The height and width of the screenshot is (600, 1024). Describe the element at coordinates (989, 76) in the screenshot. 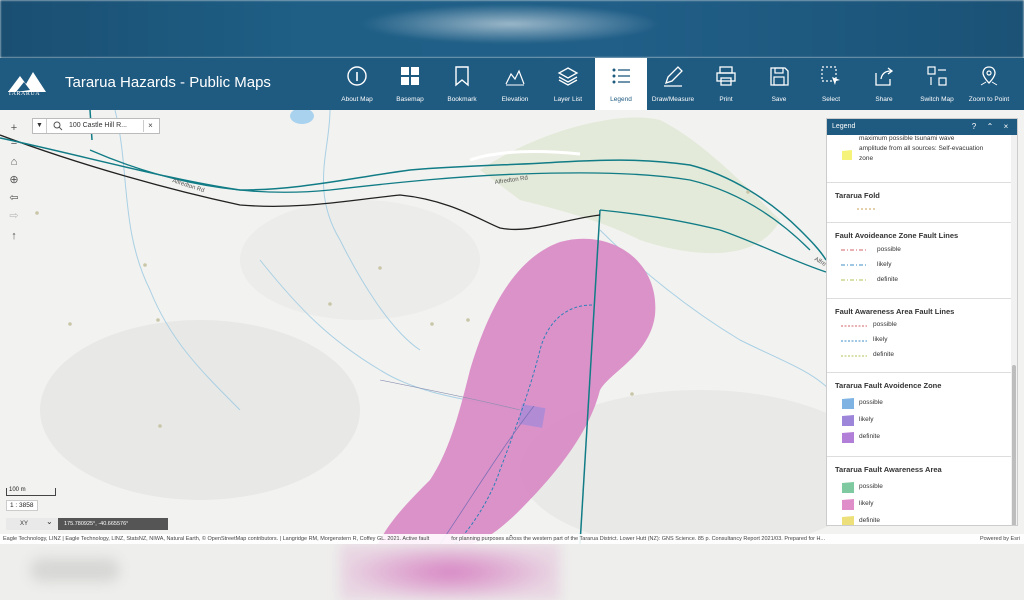

I see `pin-icon` at that location.